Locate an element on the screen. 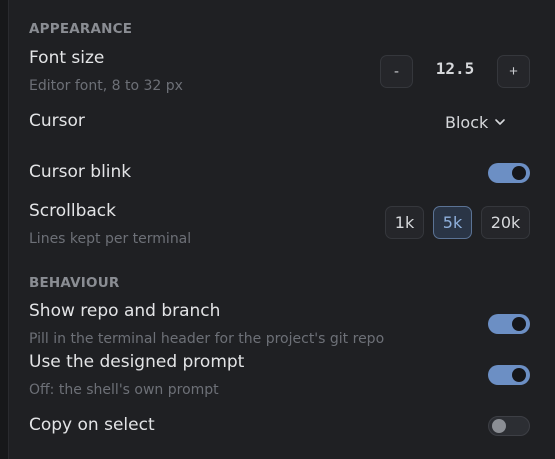 This screenshot has height=459, width=555. designed-prompt-description: Off: the shell's own prompt is located at coordinates (124, 390).